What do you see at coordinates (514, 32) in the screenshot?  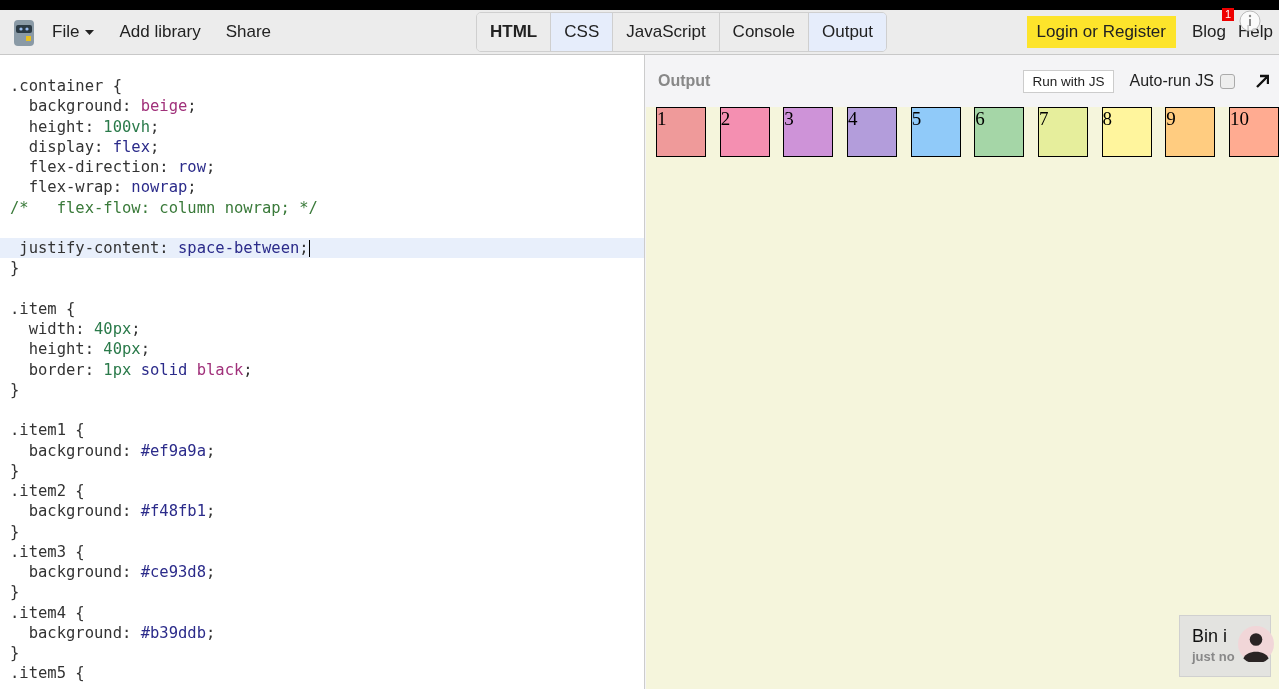 I see `panel-tab: HTML` at bounding box center [514, 32].